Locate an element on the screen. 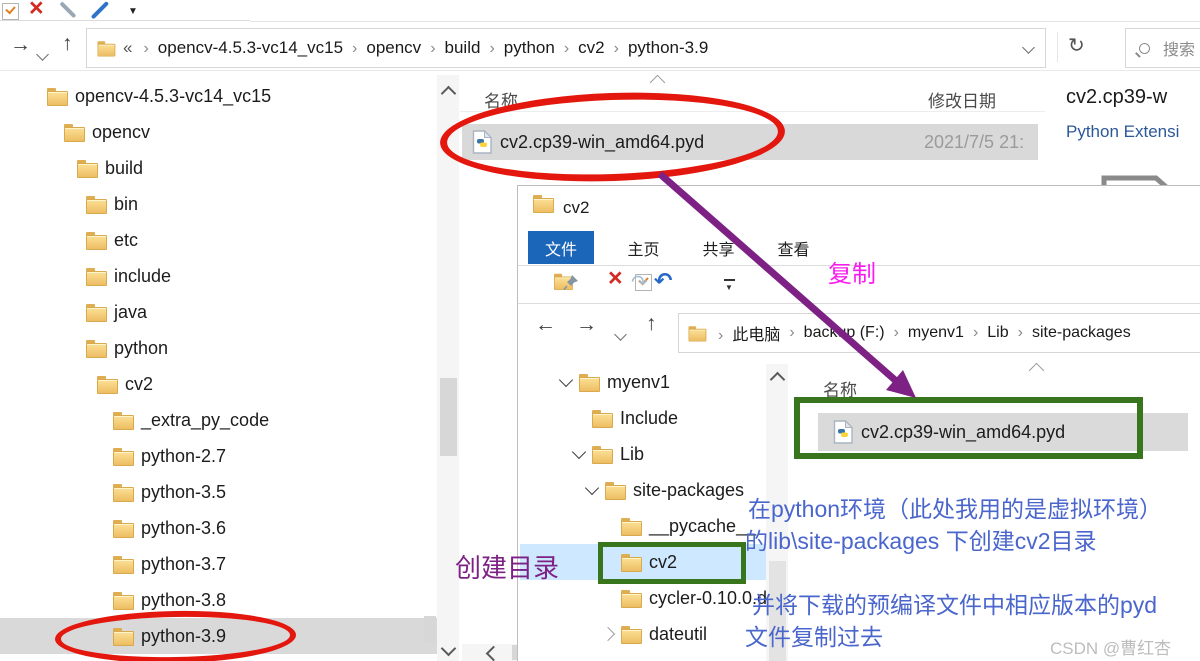 The image size is (1200, 661). qat-delete-icon: × is located at coordinates (615, 278).